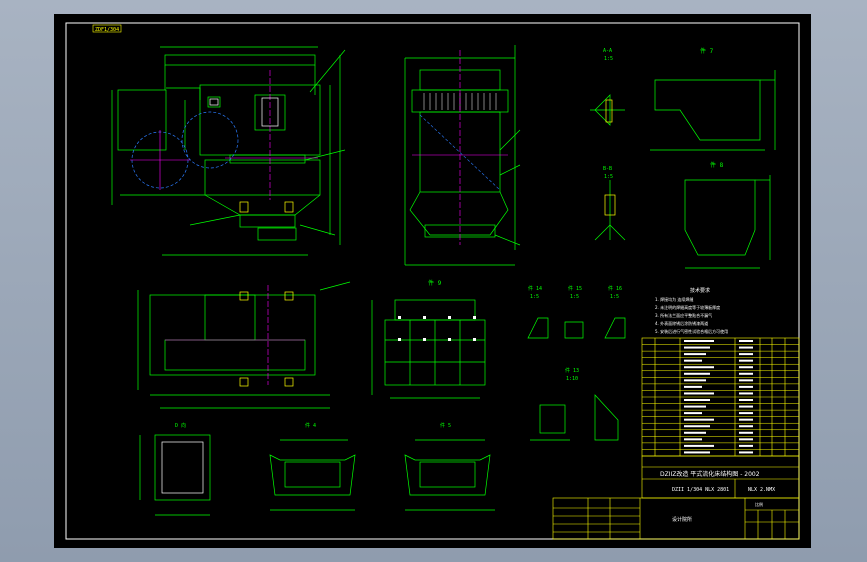  I want to click on small-parts, so click(576, 328).